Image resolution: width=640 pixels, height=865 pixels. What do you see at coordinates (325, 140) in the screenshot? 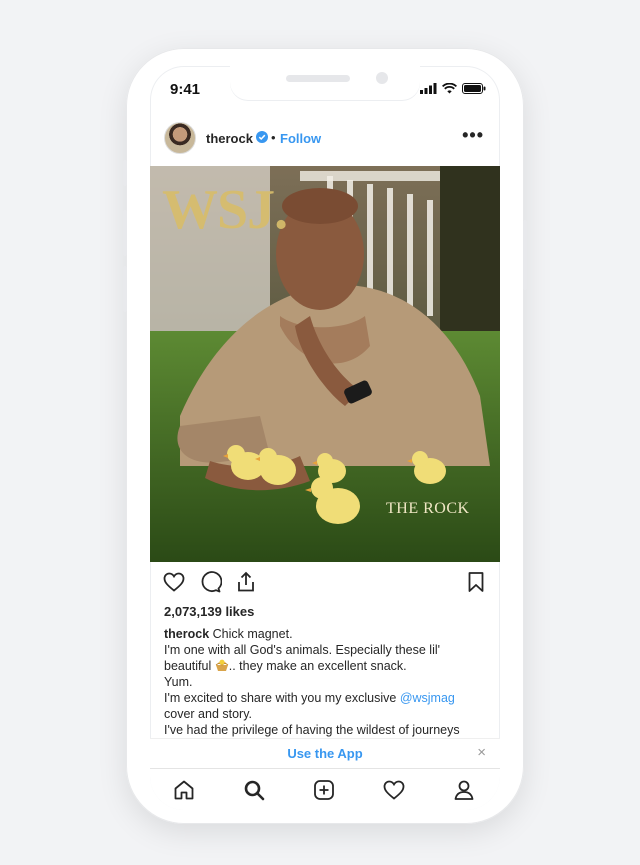
I see `post-header: therock • Follow •••` at bounding box center [325, 140].